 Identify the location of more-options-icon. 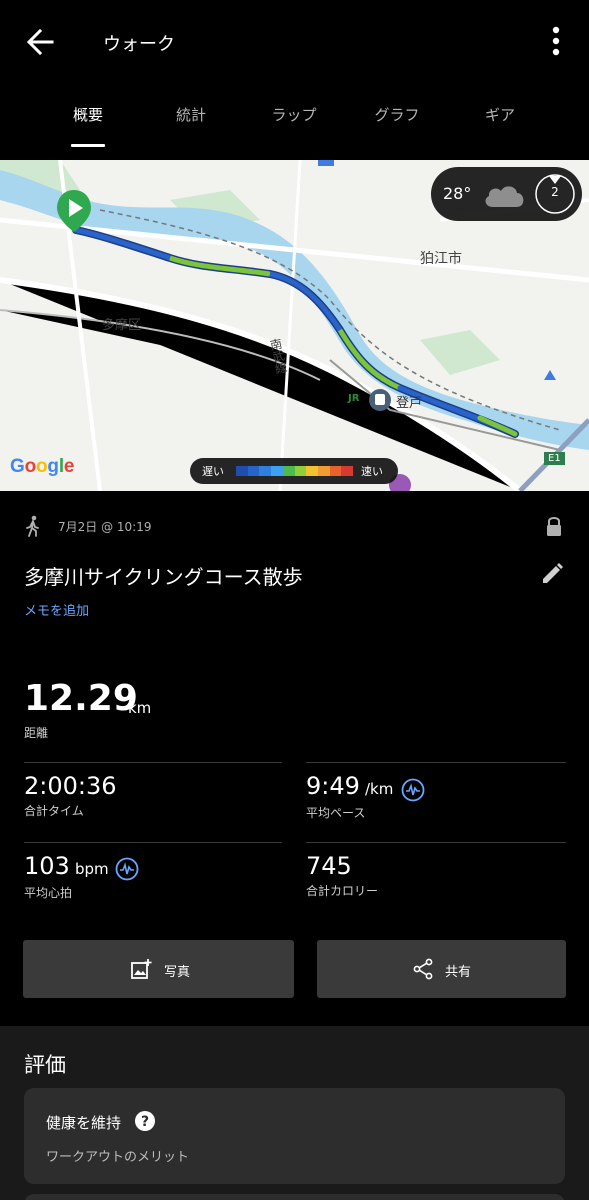
(556, 41).